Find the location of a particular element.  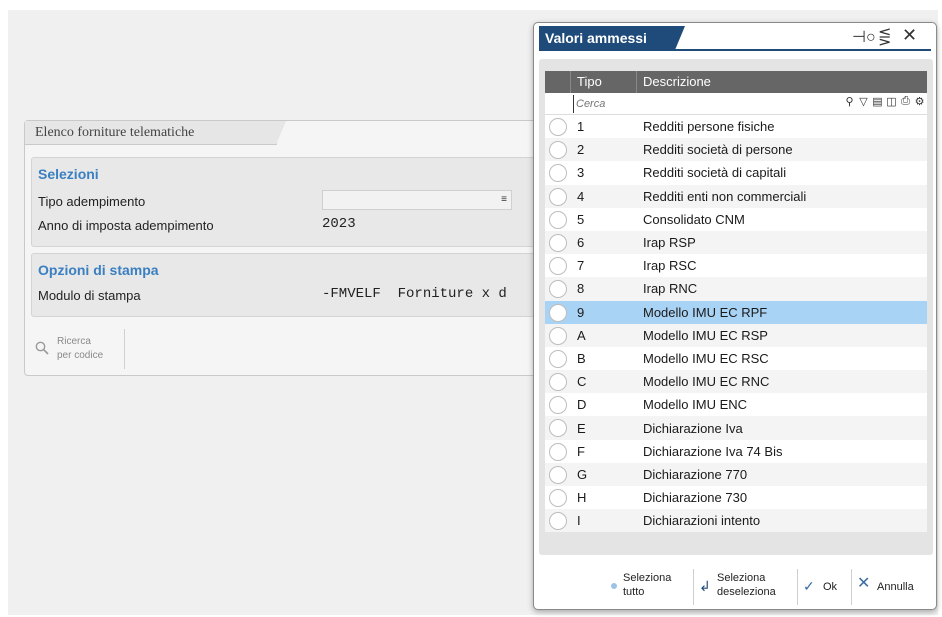

search-by-code-button: Ricerca per codice is located at coordinates (78, 349).